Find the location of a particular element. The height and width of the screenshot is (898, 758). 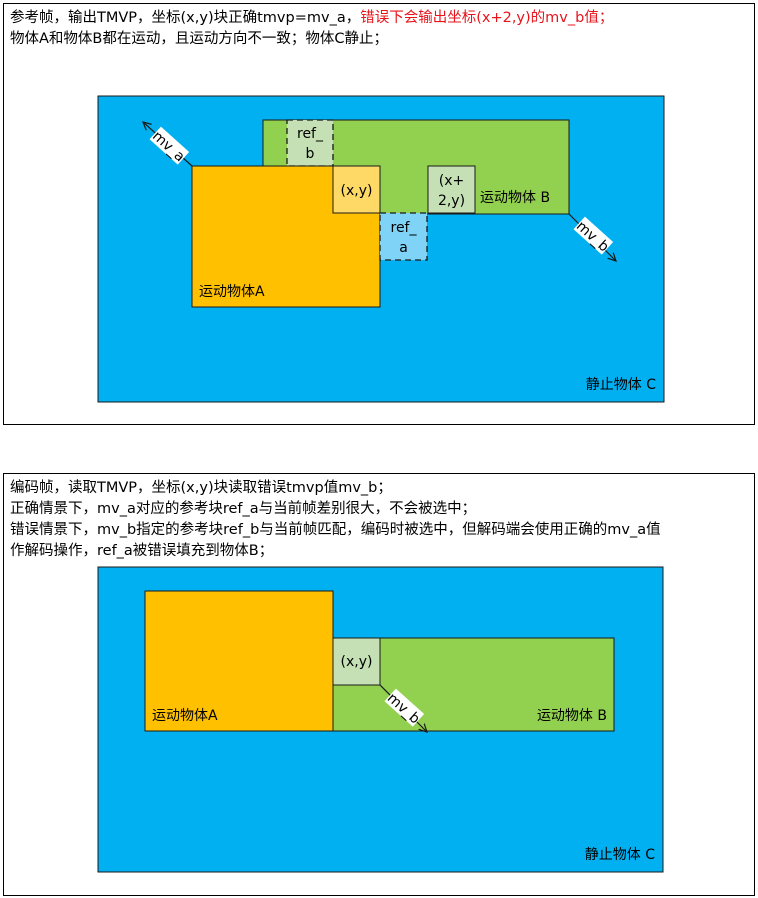

block-x-plus-2-label-line2: 2,y) is located at coordinates (451, 201).